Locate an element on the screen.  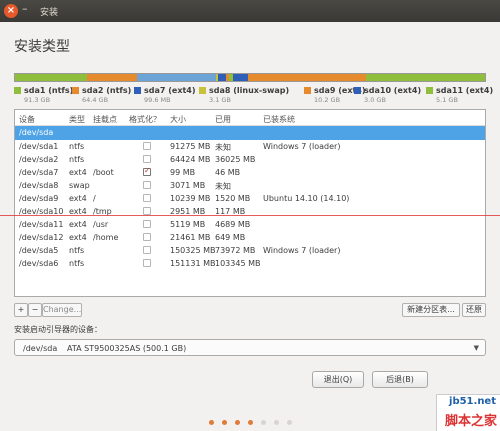
column-header: 已用 is located at coordinates (223, 119).